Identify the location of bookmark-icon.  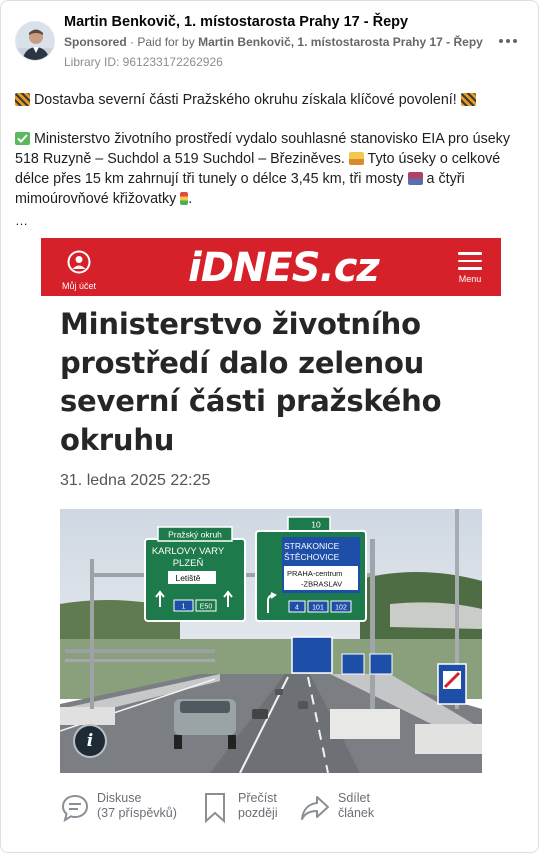
(215, 808).